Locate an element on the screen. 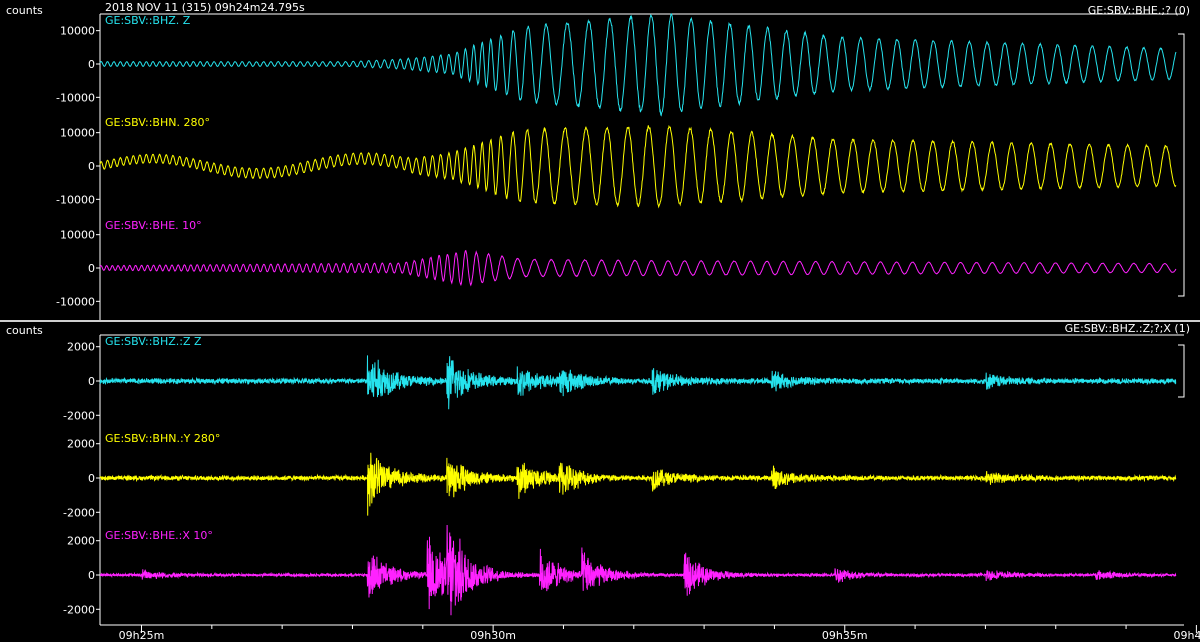  time-axis: 09h25m 09h30m 09h35m 09h40m is located at coordinates (650, 633).